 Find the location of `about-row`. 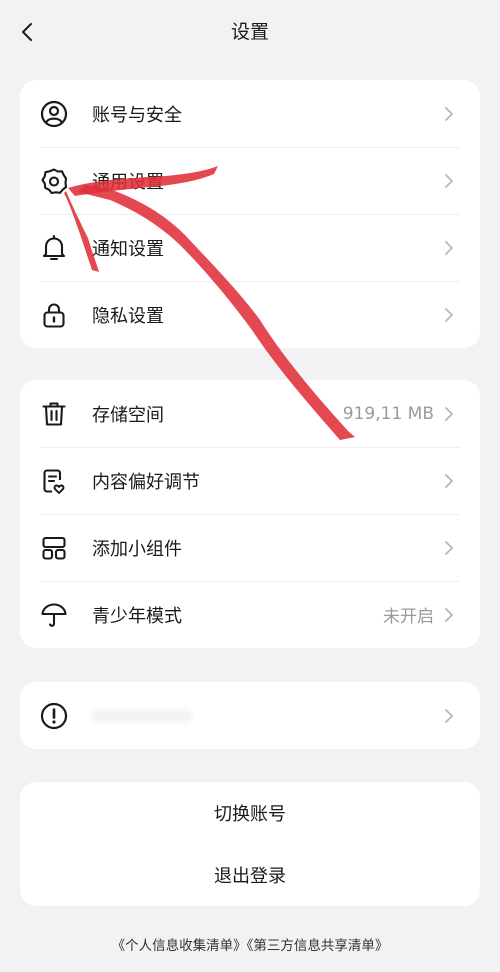

about-row is located at coordinates (250, 715).